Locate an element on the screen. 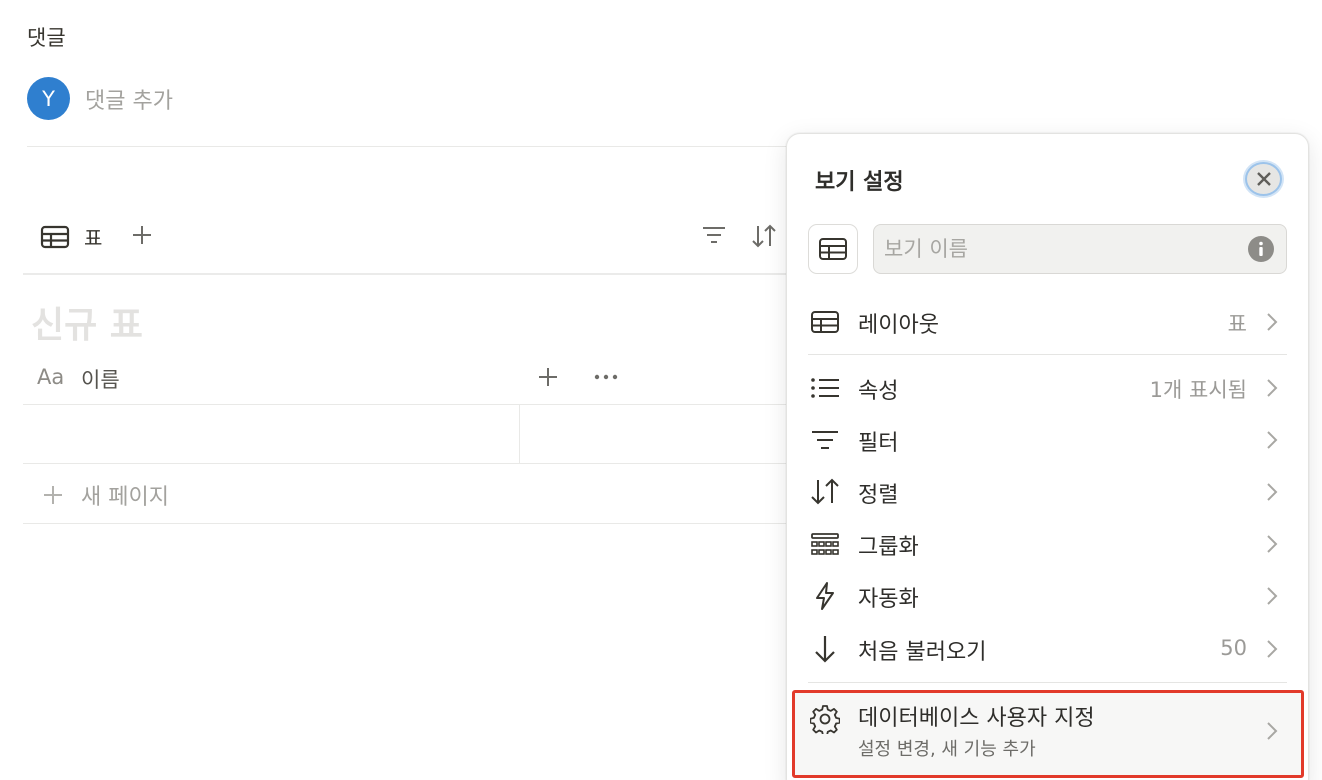 Image resolution: width=1322 pixels, height=780 pixels. menu-item-group: 그룹화 is located at coordinates (888, 545).